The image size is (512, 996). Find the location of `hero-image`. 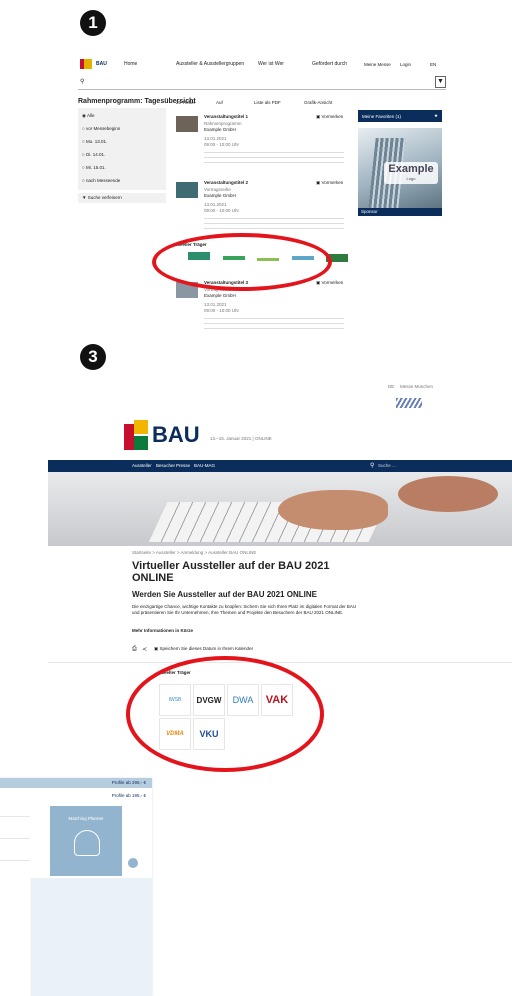

hero-image is located at coordinates (280, 509).